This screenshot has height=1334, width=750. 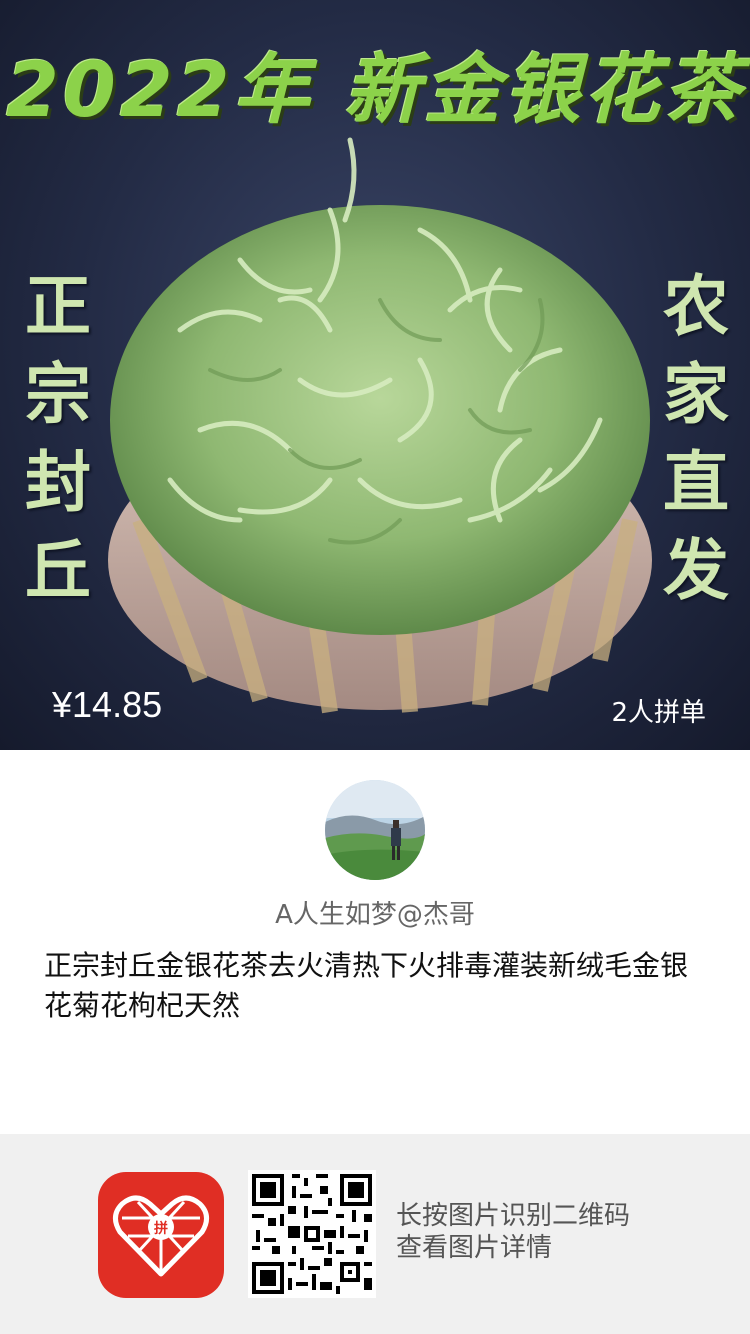 What do you see at coordinates (312, 1234) in the screenshot?
I see `qr-code-icon` at bounding box center [312, 1234].